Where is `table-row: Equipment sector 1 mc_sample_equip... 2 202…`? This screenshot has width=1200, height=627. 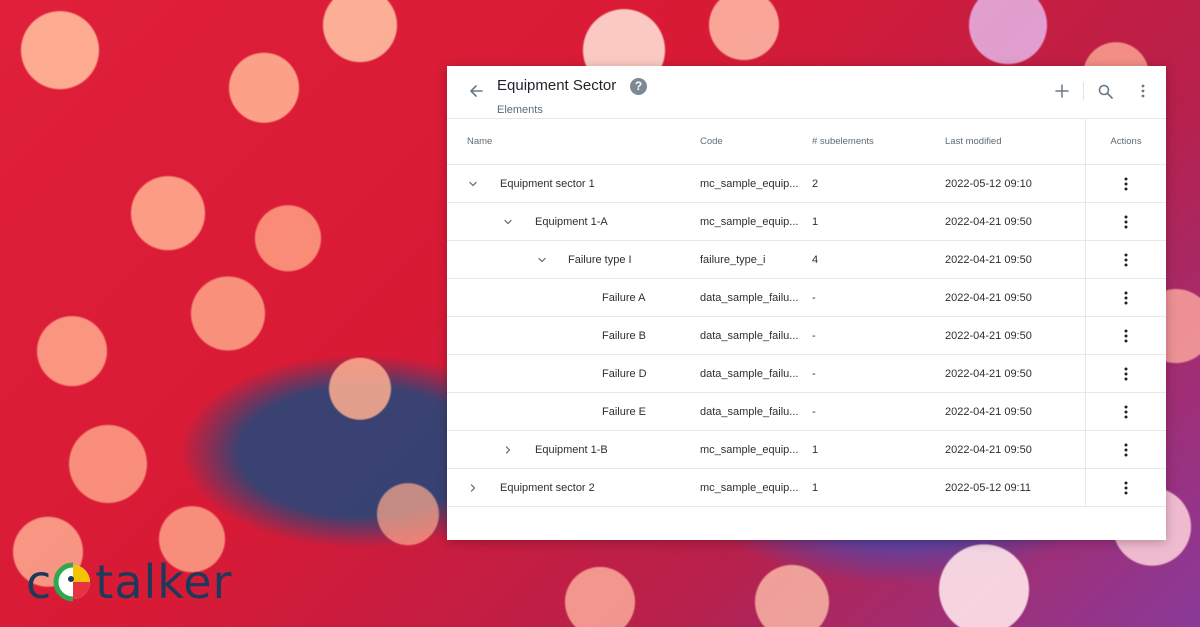 table-row: Equipment sector 1 mc_sample_equip... 2 202… is located at coordinates (806, 184).